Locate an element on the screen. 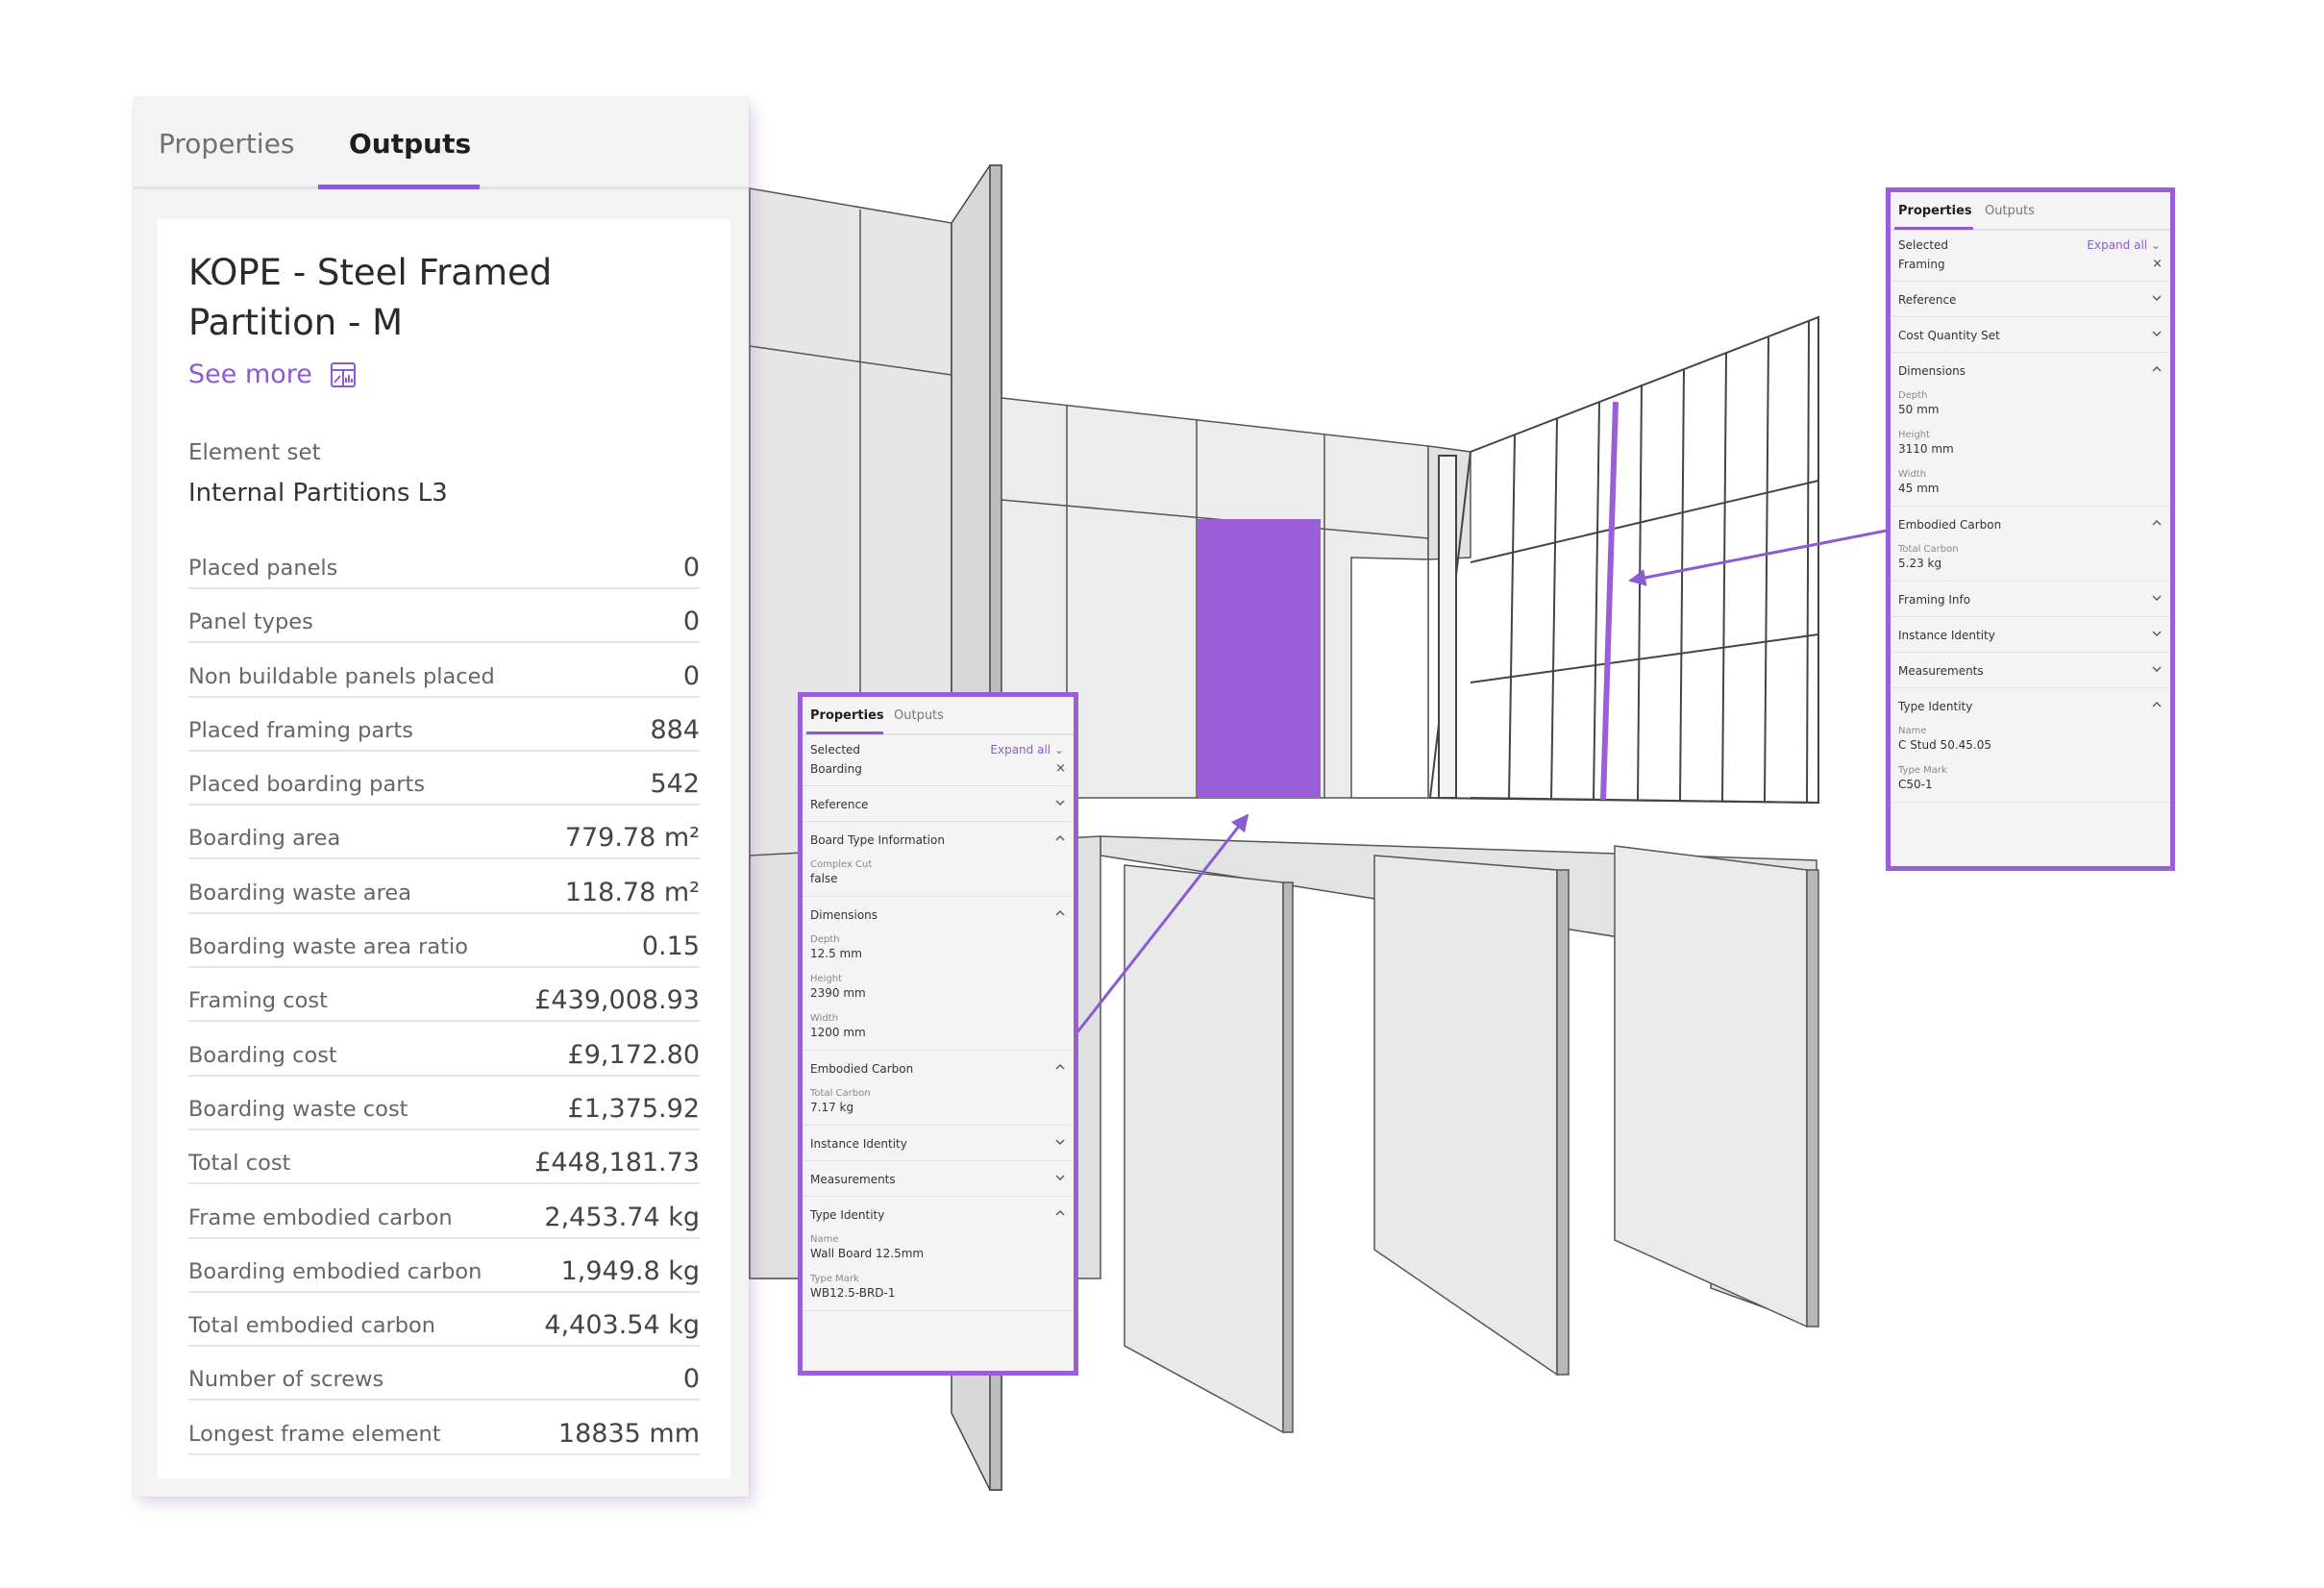  output-row: Placed framing parts 884 is located at coordinates (444, 725).